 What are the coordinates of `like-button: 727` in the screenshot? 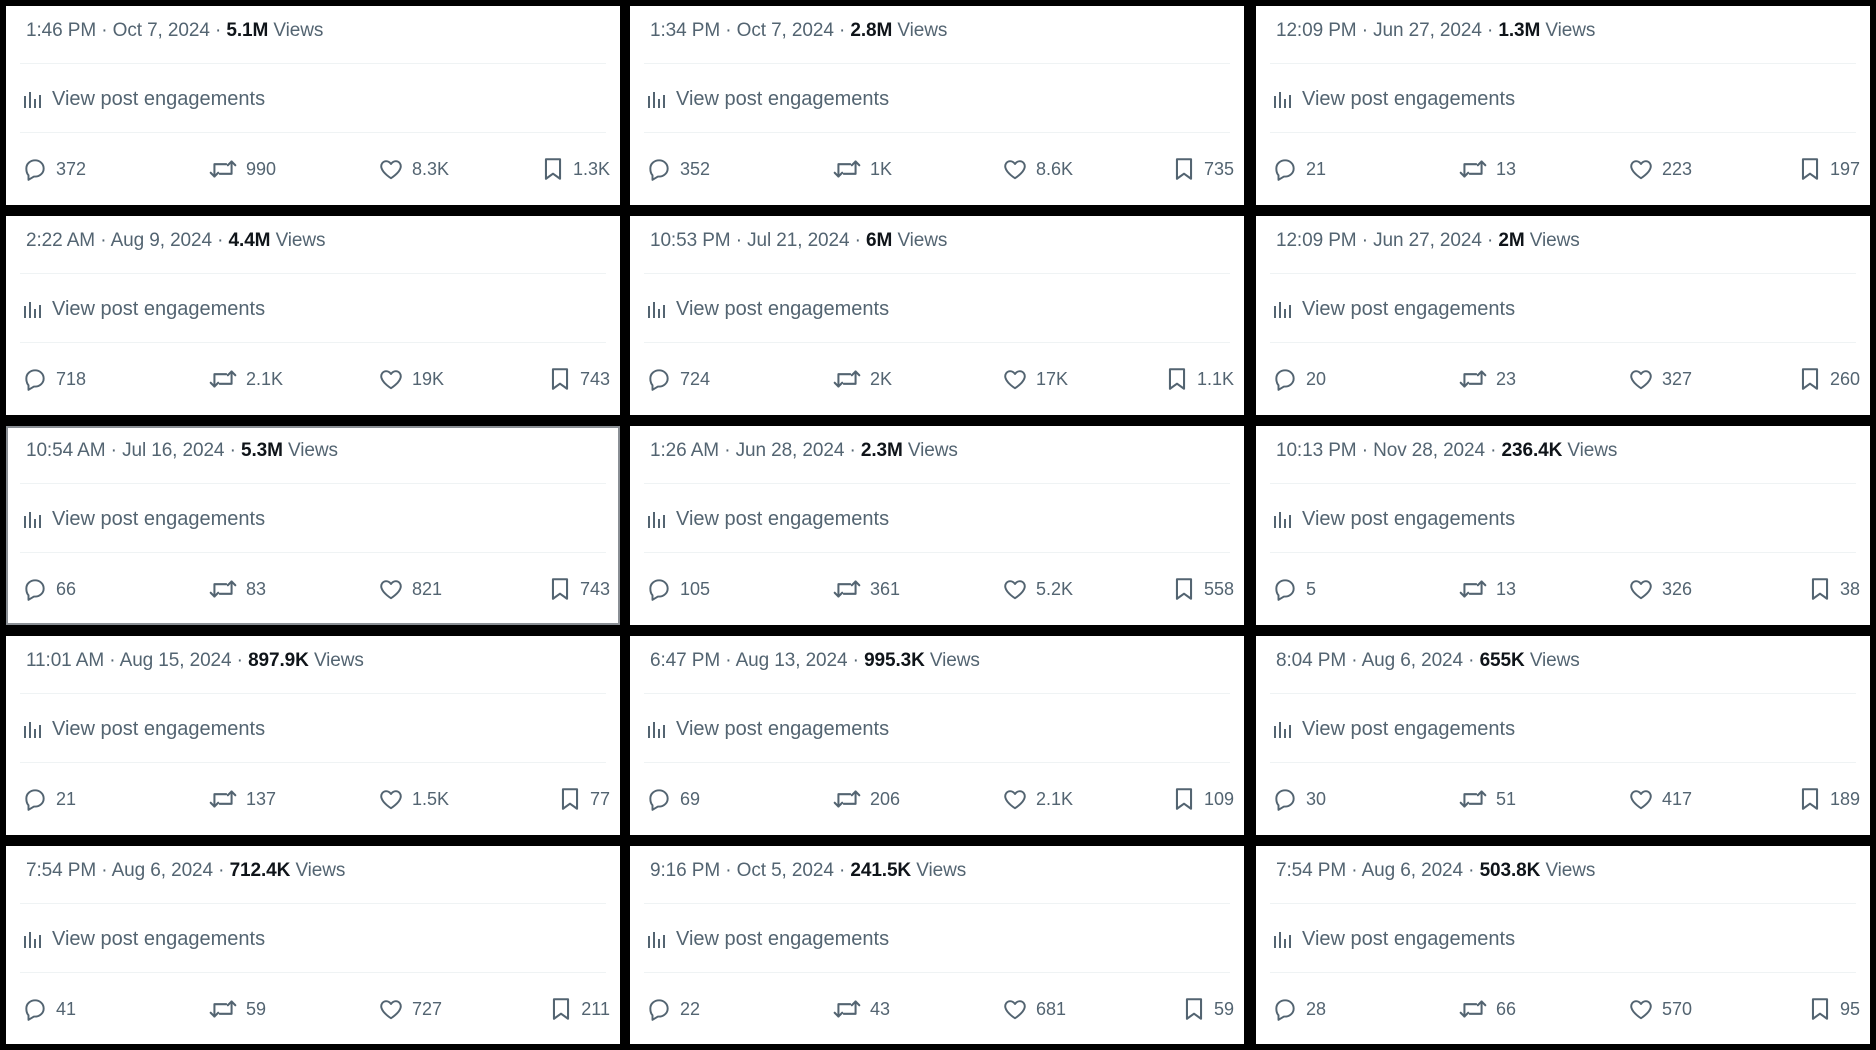 It's located at (410, 1009).